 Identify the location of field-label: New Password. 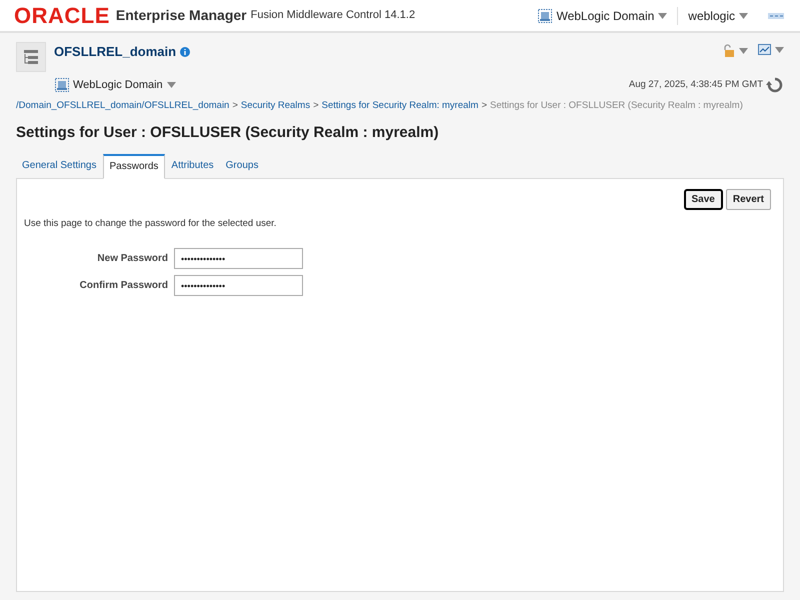
(132, 259).